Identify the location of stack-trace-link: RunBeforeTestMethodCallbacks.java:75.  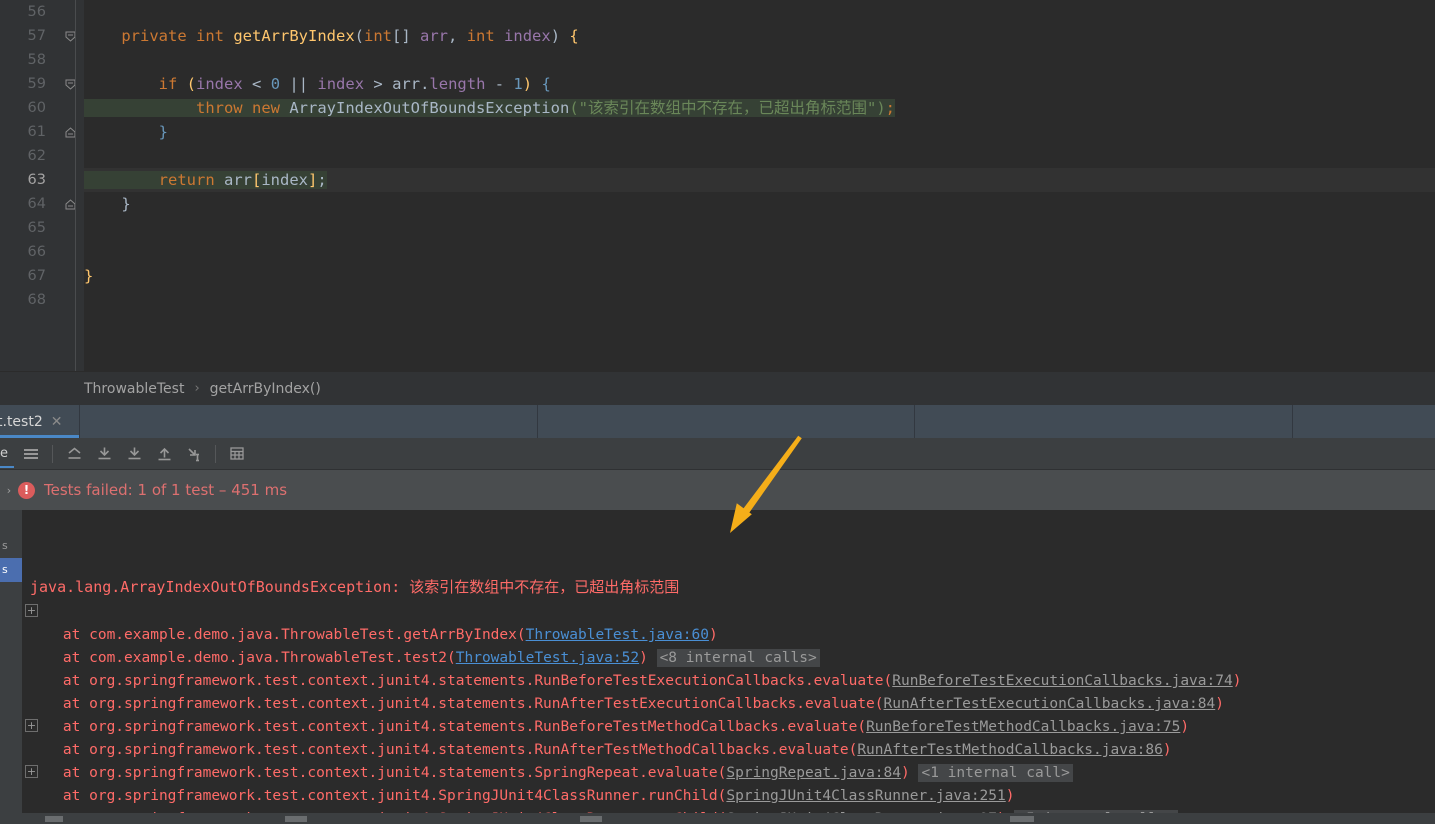
(1023, 727).